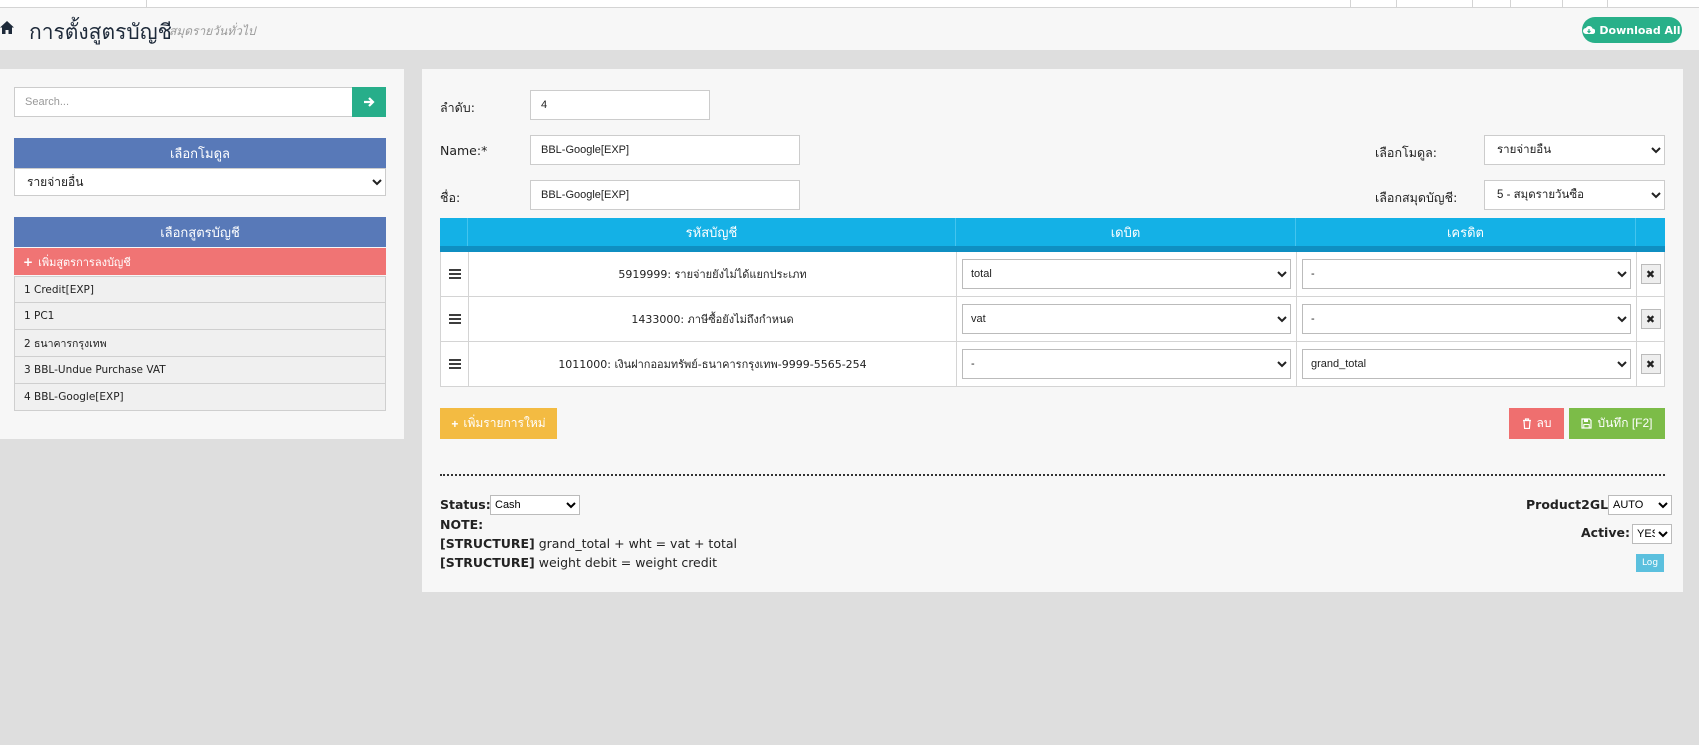  I want to click on order-input, so click(620, 105).